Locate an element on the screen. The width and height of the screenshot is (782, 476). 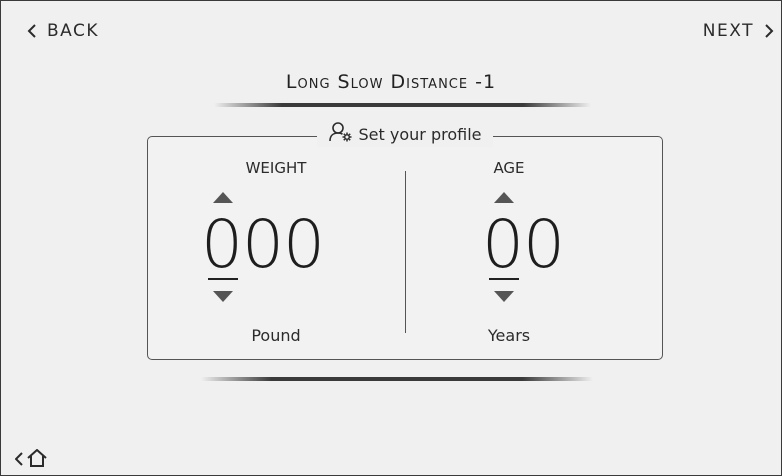
age-digit-cursor is located at coordinates (504, 279).